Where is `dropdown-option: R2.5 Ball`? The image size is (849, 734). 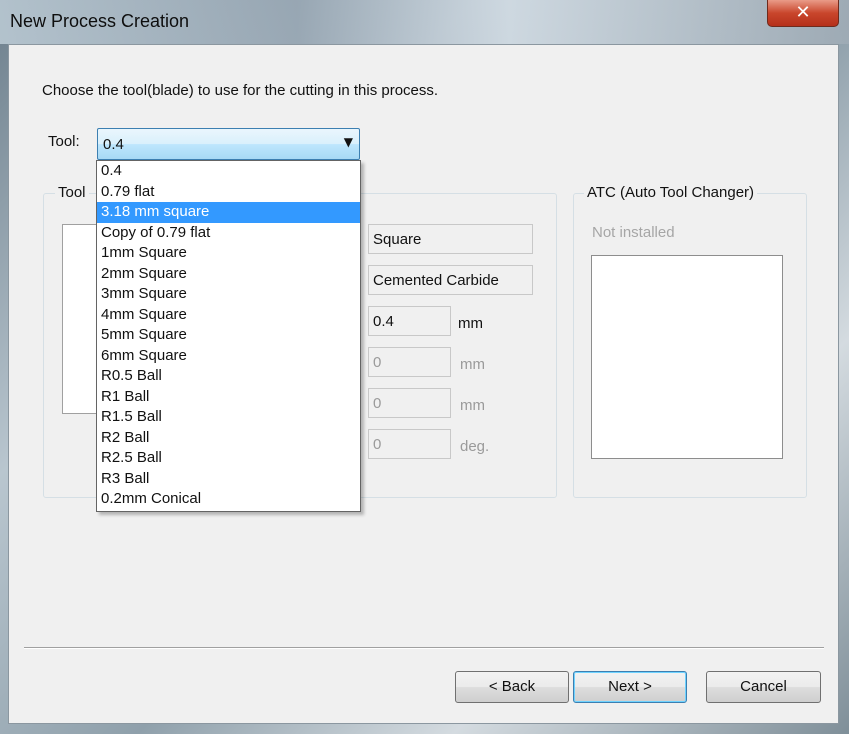
dropdown-option: R2.5 Ball is located at coordinates (228, 458).